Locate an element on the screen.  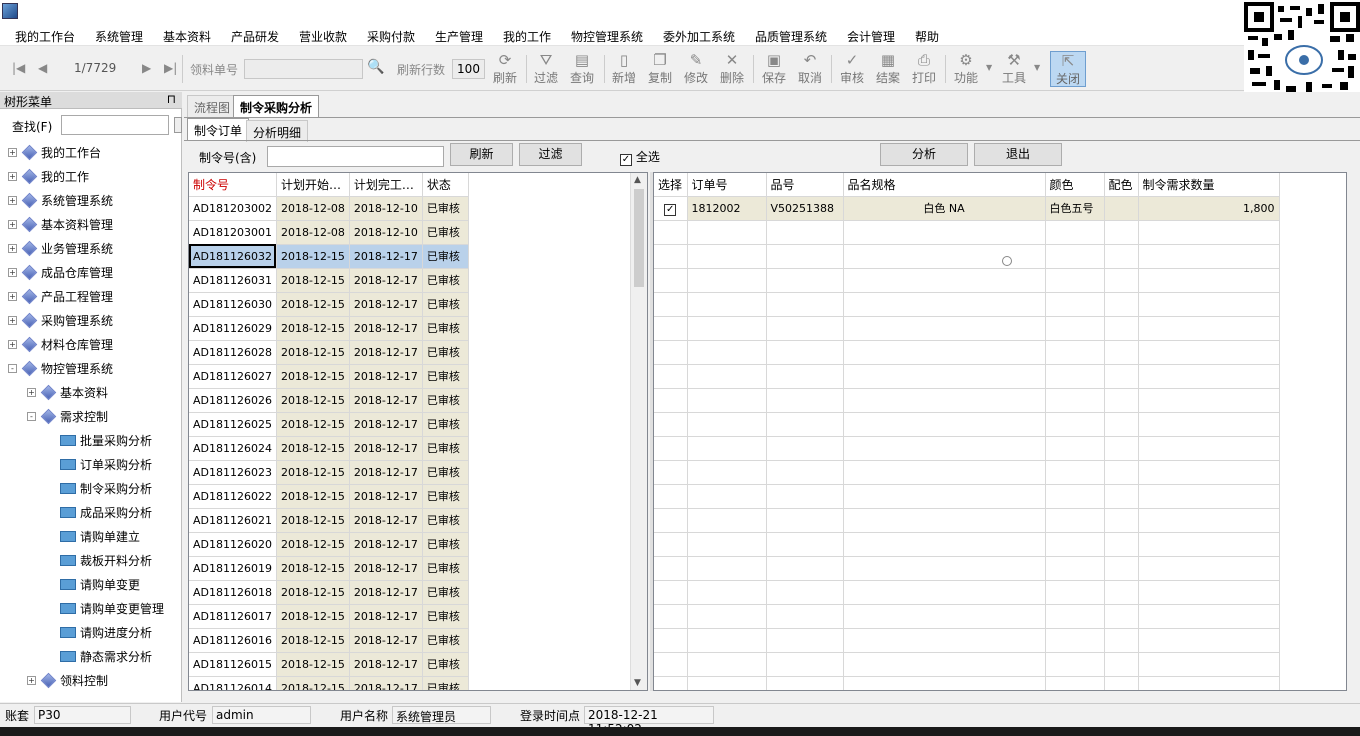
menu-material-control: 物控管理系统 is located at coordinates (607, 36).